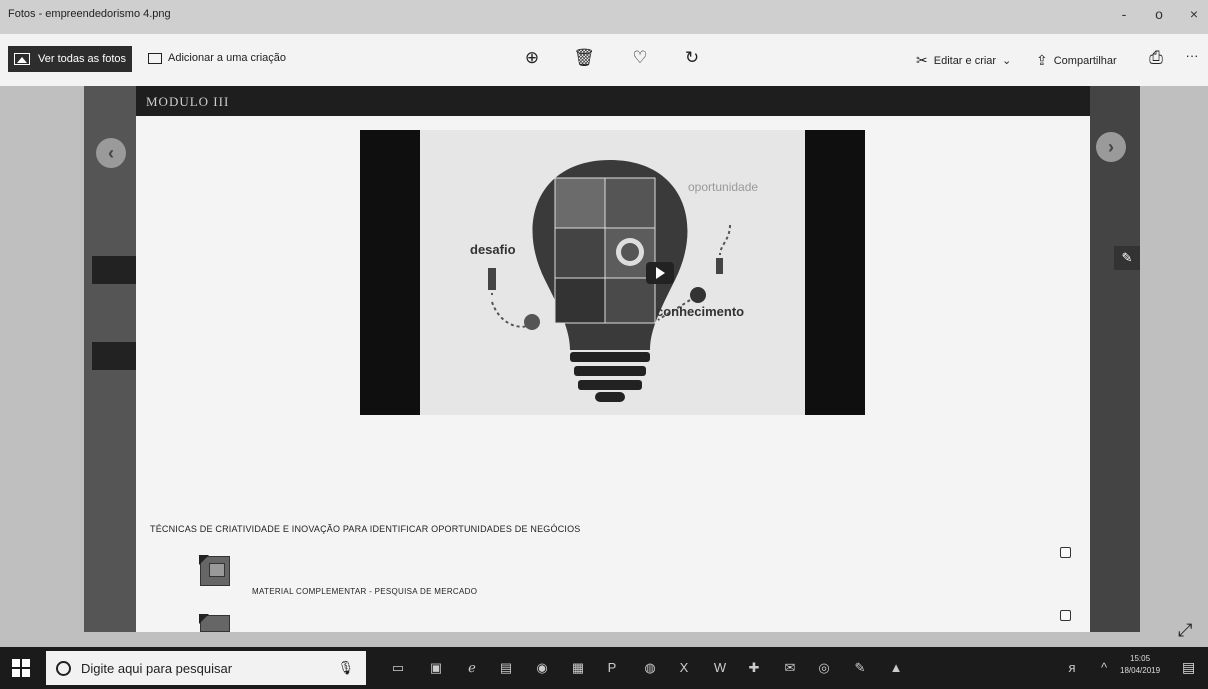 The image size is (1208, 689). Describe the element at coordinates (609, 281) in the screenshot. I see `lightbulb-puzzle-illustration` at that location.